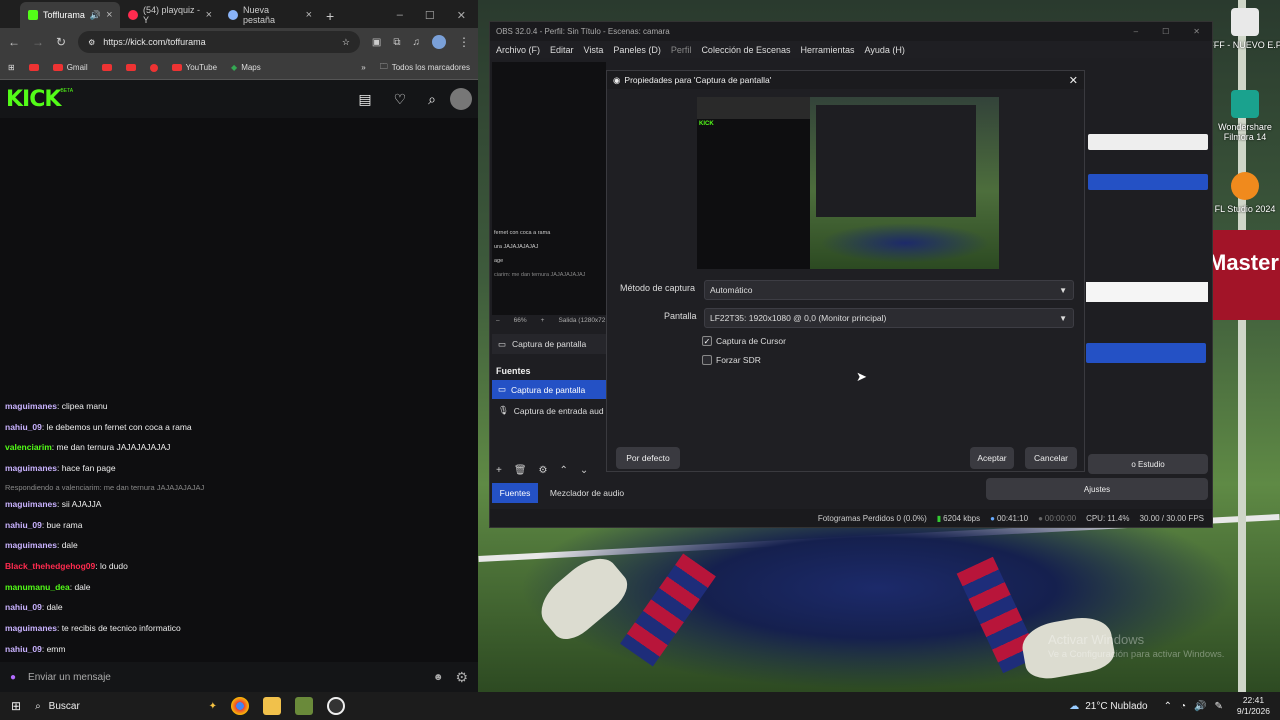  Describe the element at coordinates (50, 566) in the screenshot. I see `chat-username: Black_thehedgehog09` at that location.